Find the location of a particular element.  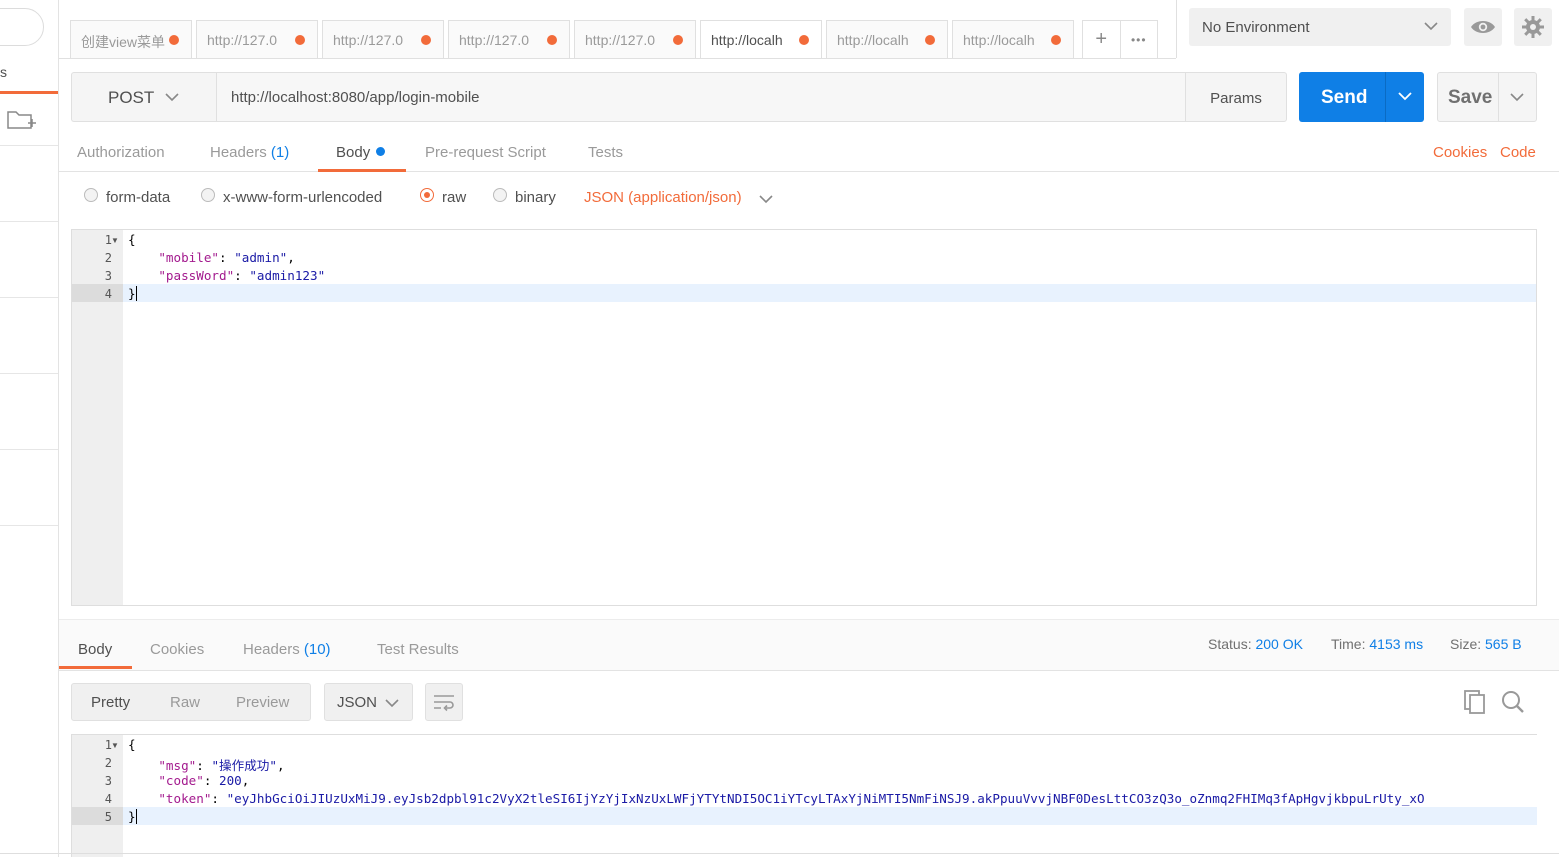

tab-prerequest-script: Pre-request Script is located at coordinates (485, 152).